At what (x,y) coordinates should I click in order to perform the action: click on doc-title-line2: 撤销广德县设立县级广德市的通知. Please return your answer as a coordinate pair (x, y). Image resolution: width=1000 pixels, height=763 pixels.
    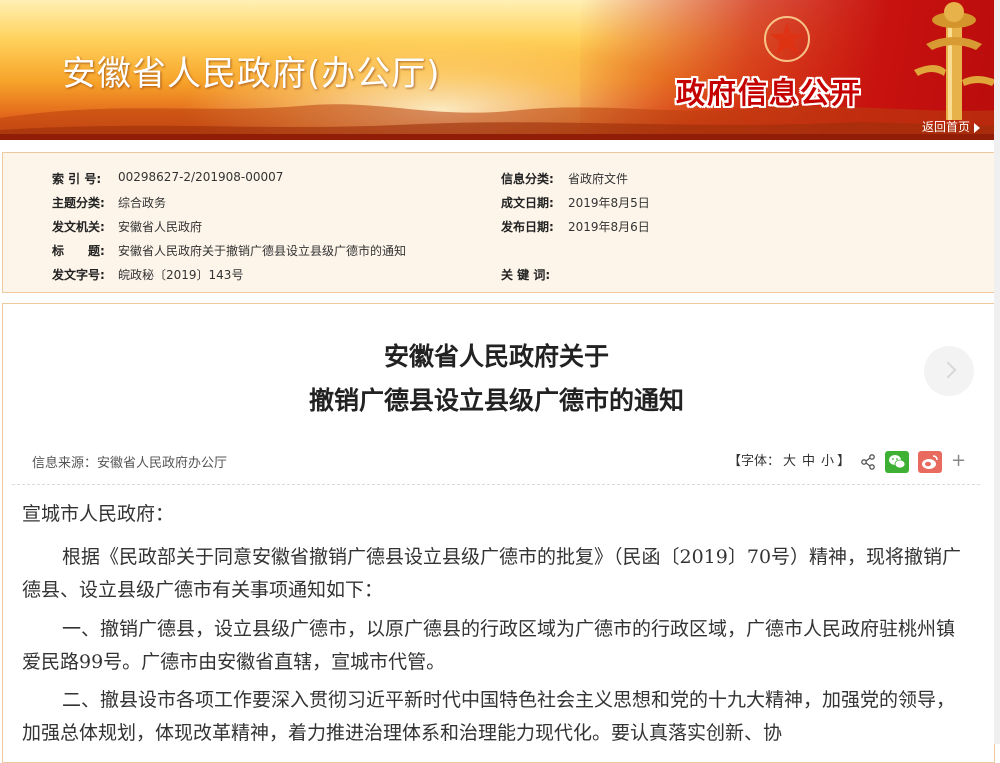
    Looking at the image, I should click on (496, 400).